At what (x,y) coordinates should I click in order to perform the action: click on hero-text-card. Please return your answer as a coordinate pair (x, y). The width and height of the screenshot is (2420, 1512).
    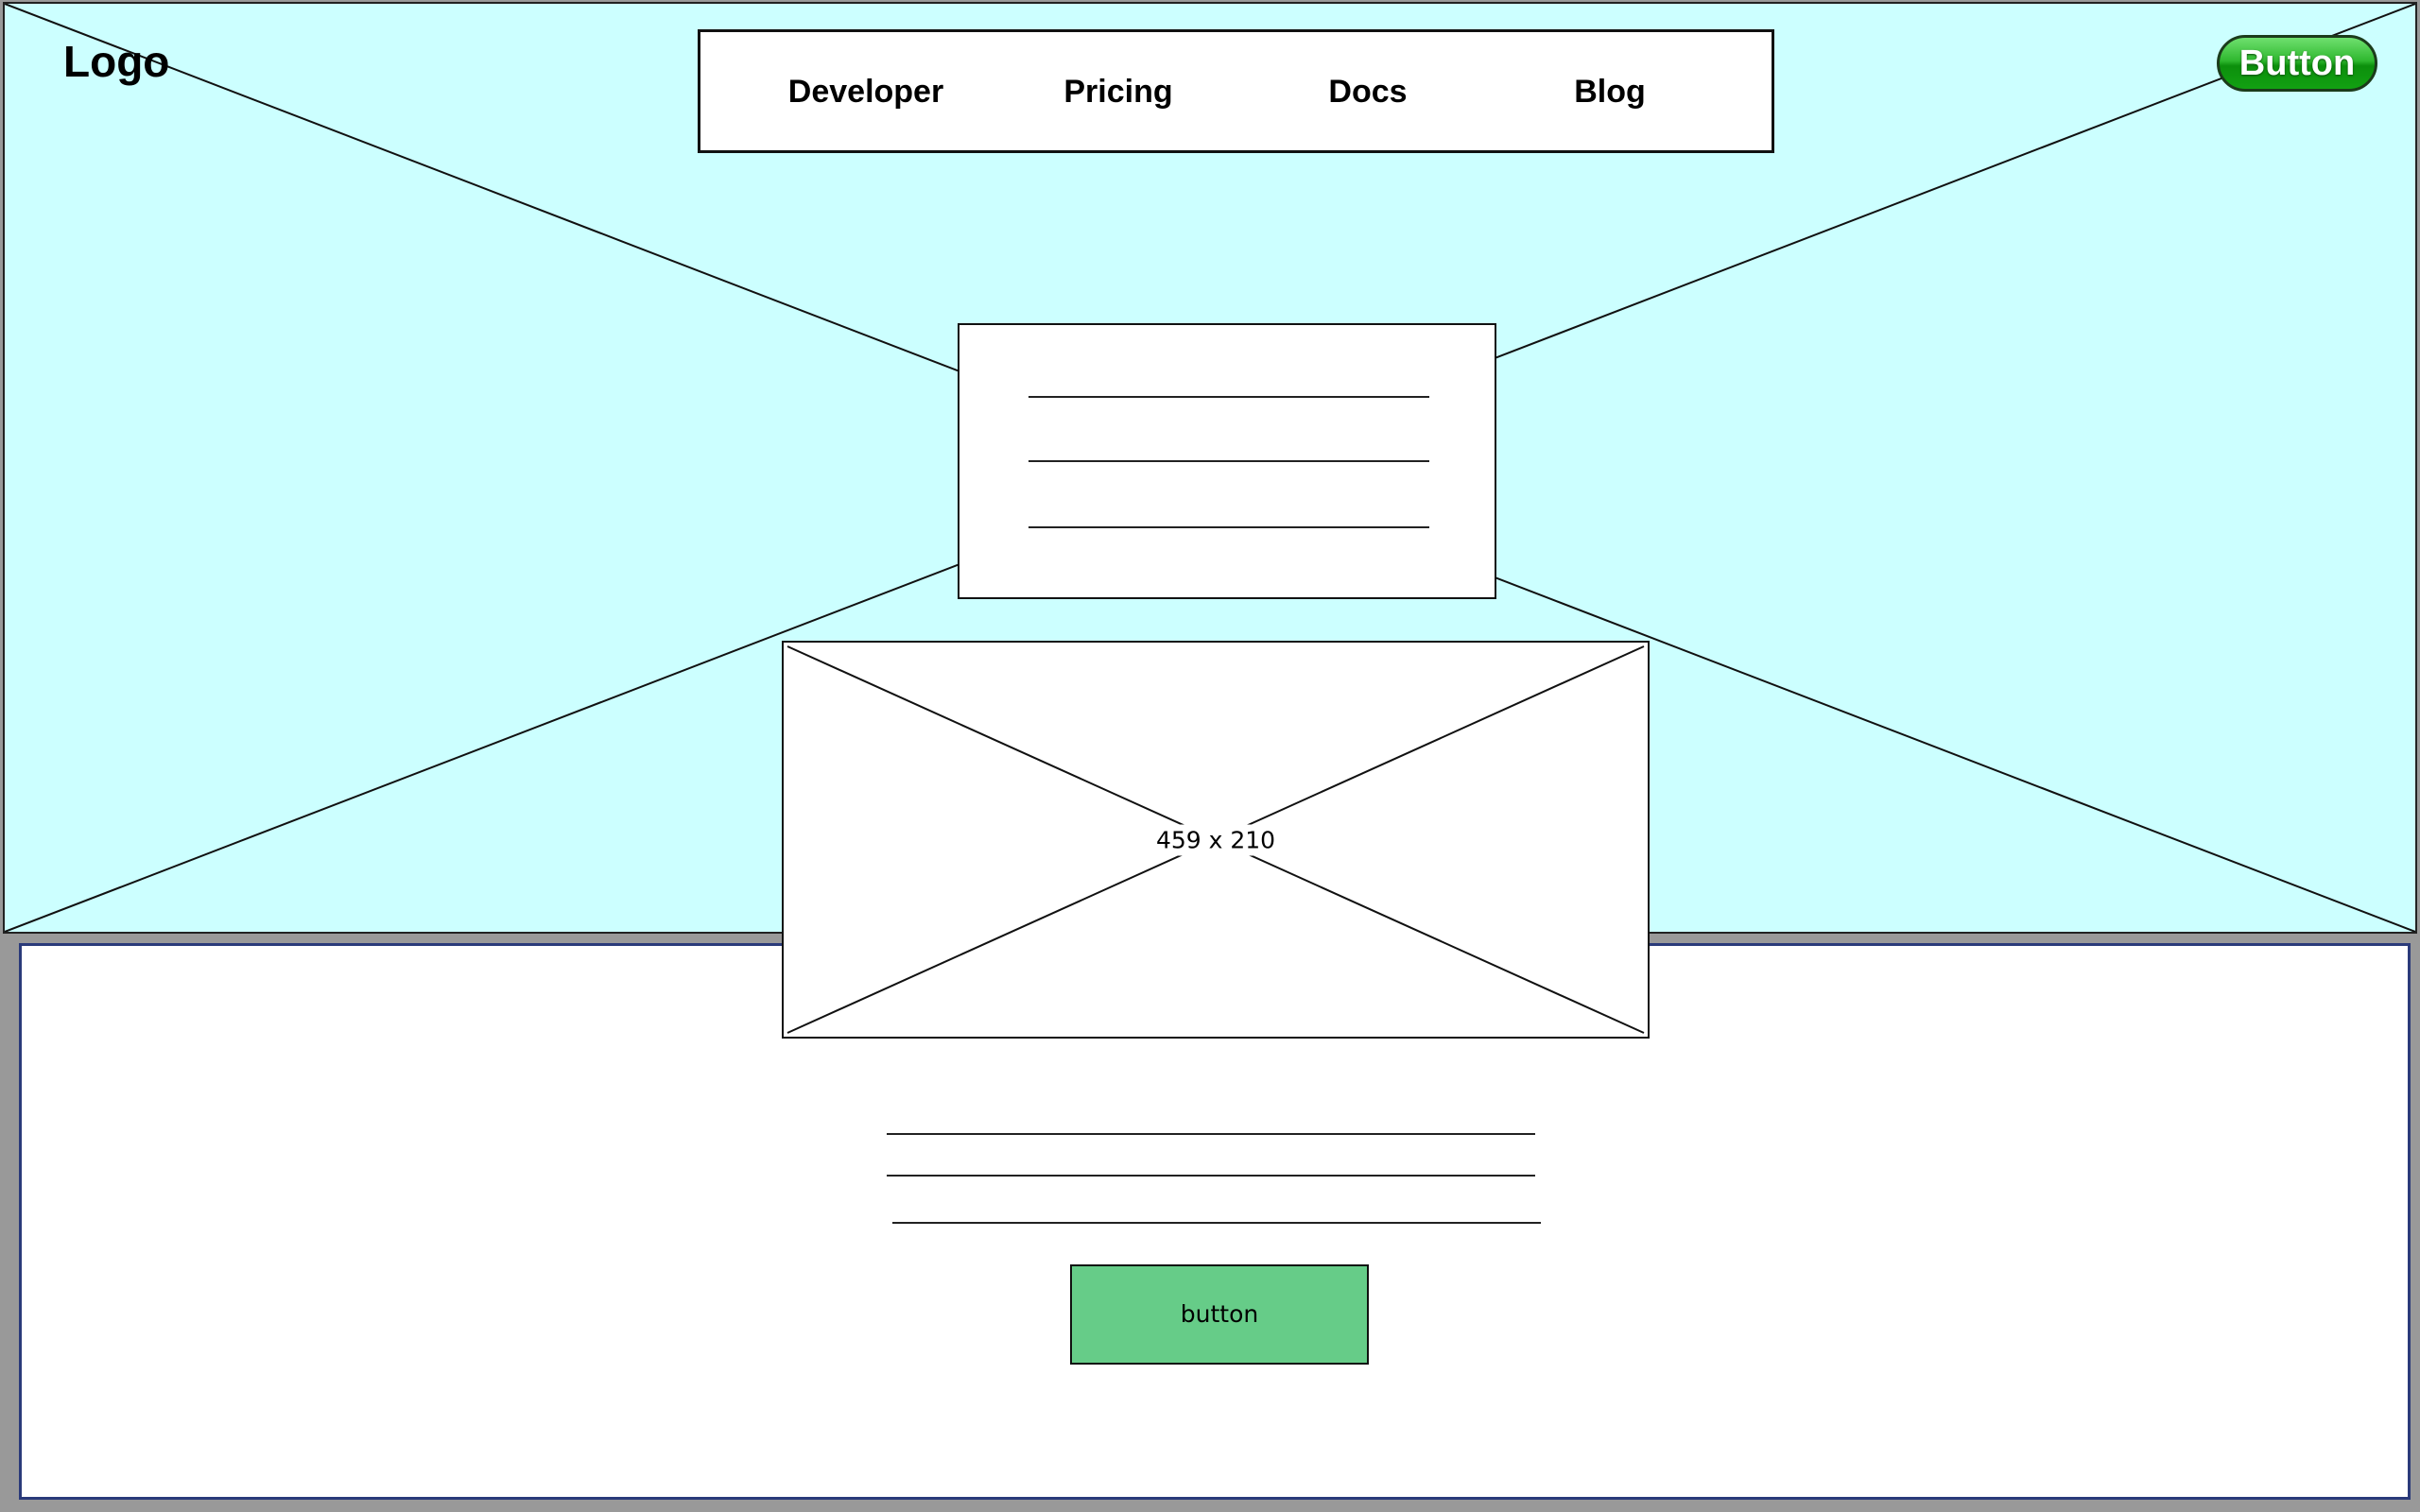
    Looking at the image, I should click on (1227, 461).